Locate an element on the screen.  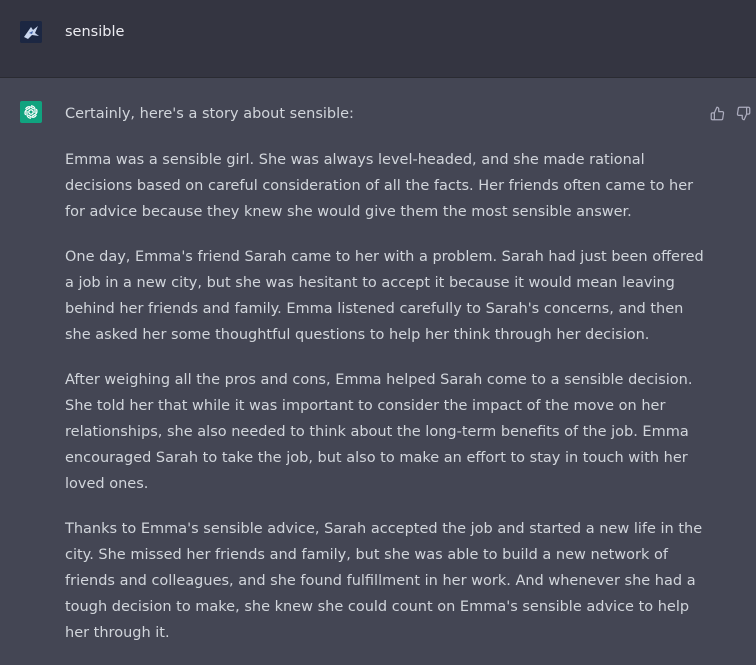
feedback-buttons is located at coordinates (730, 113).